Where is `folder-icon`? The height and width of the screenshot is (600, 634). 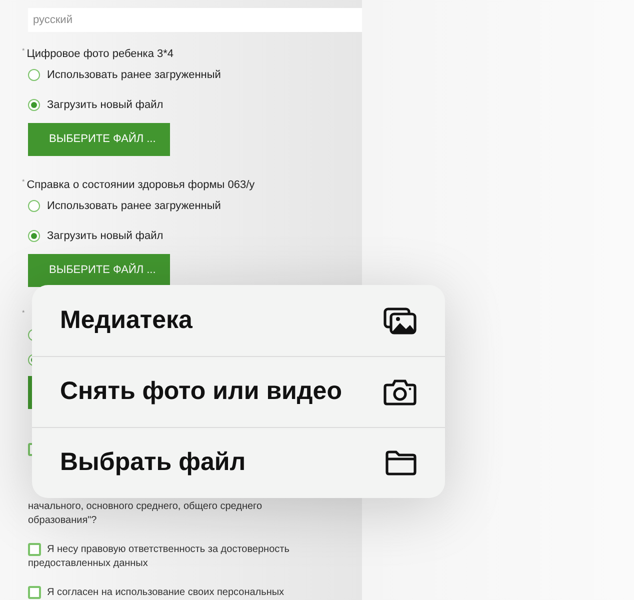
folder-icon is located at coordinates (401, 463).